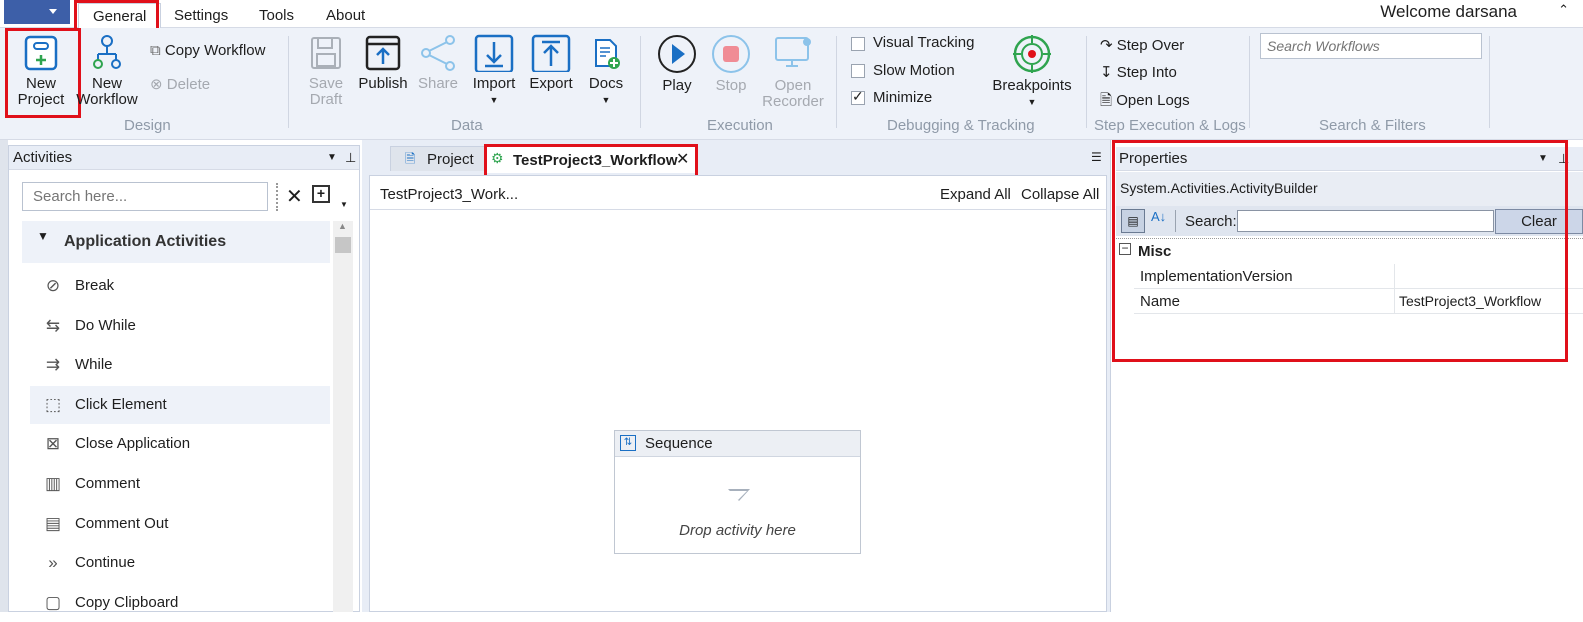 The image size is (1583, 622). I want to click on activities-search-input, so click(145, 196).